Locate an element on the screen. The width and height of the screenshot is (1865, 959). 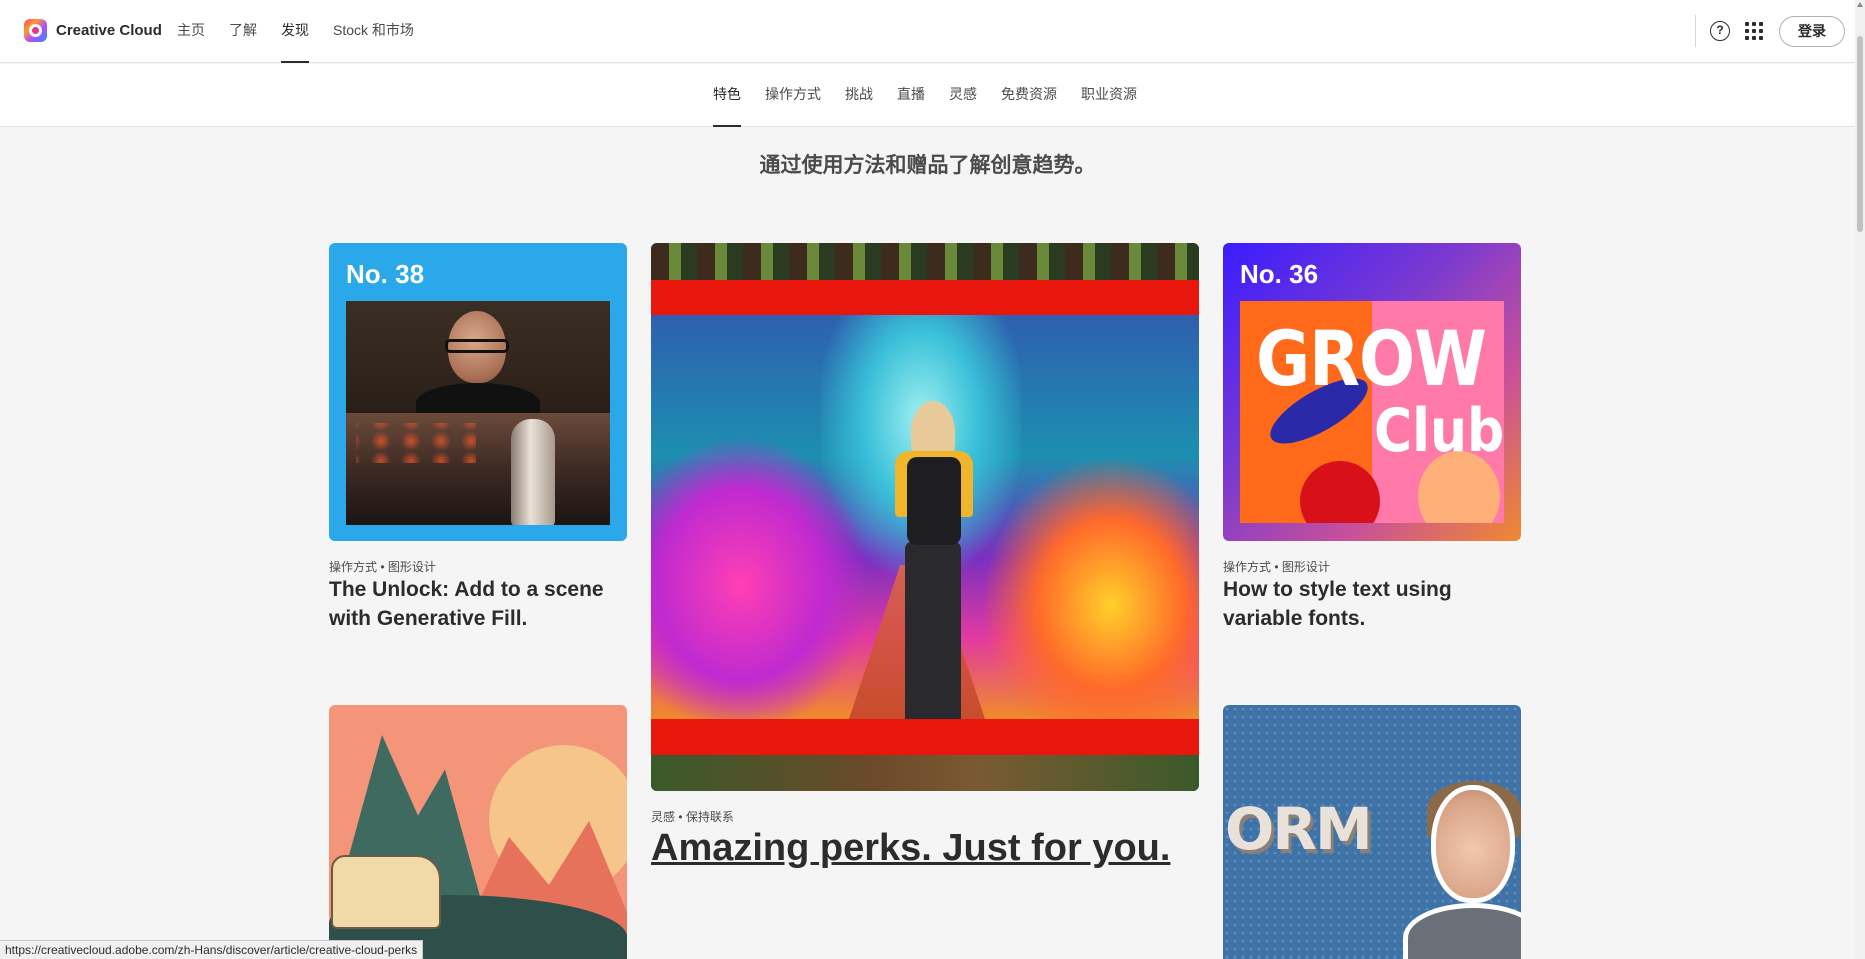
art-word: GROW is located at coordinates (1371, 359).